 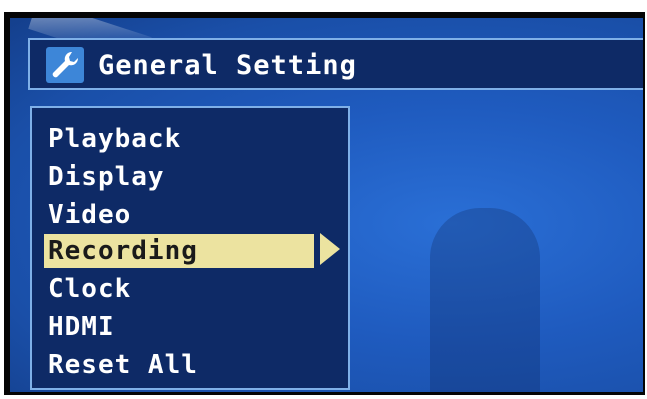 I want to click on menu-item-hdmi: HDMI, so click(x=179, y=327).